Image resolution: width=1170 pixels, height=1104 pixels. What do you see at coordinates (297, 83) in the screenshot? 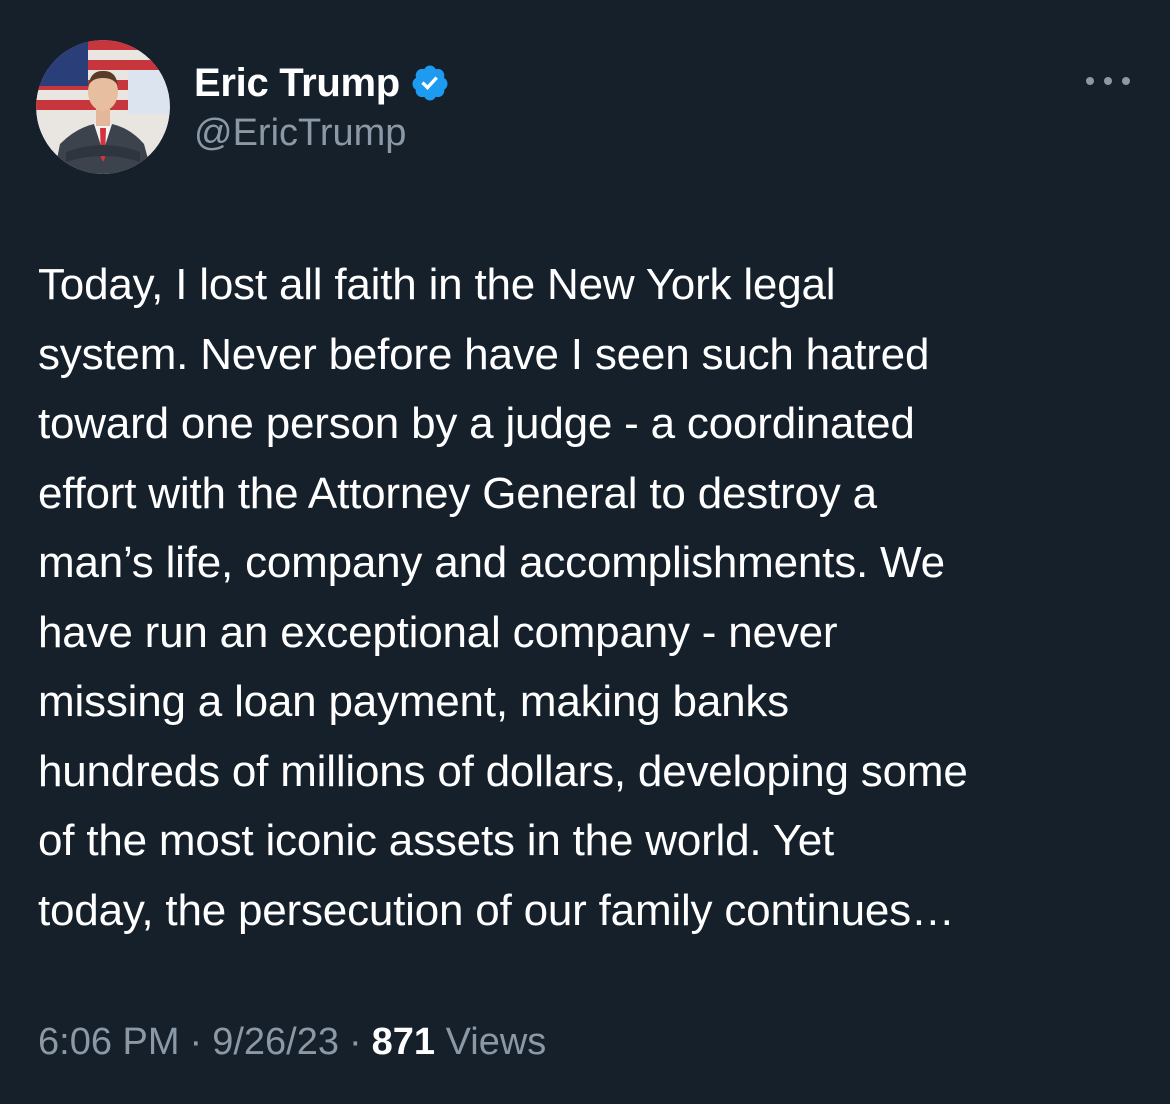
I see `author-display-name: Eric Trump` at bounding box center [297, 83].